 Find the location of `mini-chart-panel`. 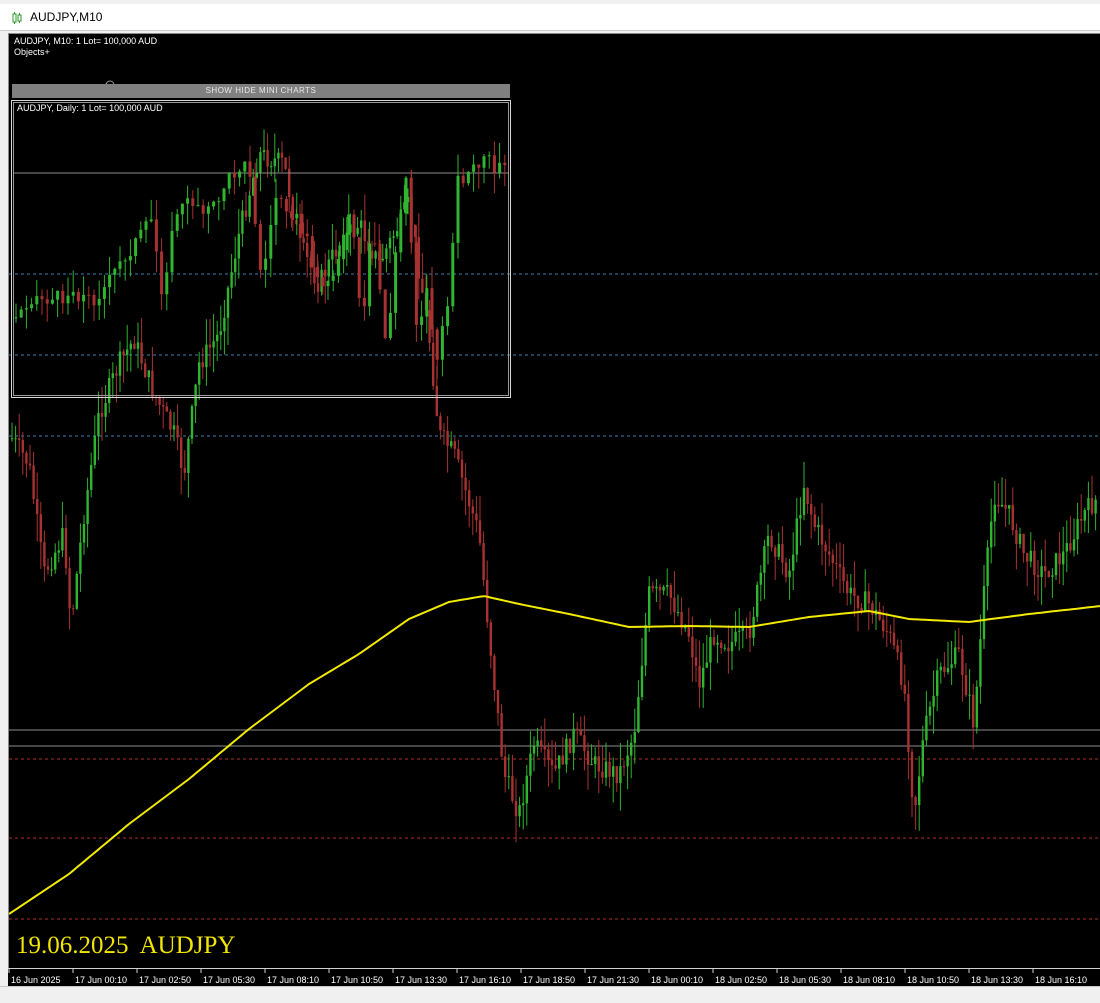

mini-chart-panel is located at coordinates (261, 249).